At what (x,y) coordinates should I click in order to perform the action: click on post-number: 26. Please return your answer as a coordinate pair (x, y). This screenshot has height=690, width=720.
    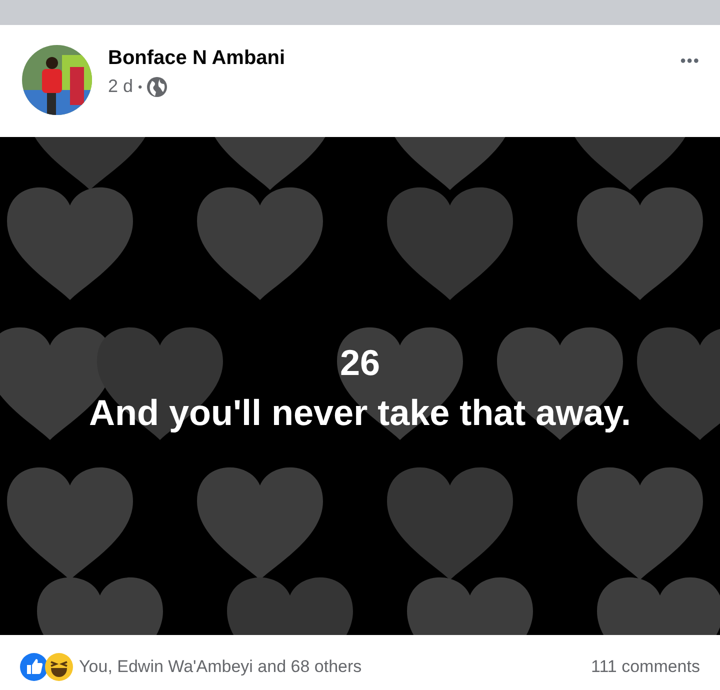
    Looking at the image, I should click on (360, 363).